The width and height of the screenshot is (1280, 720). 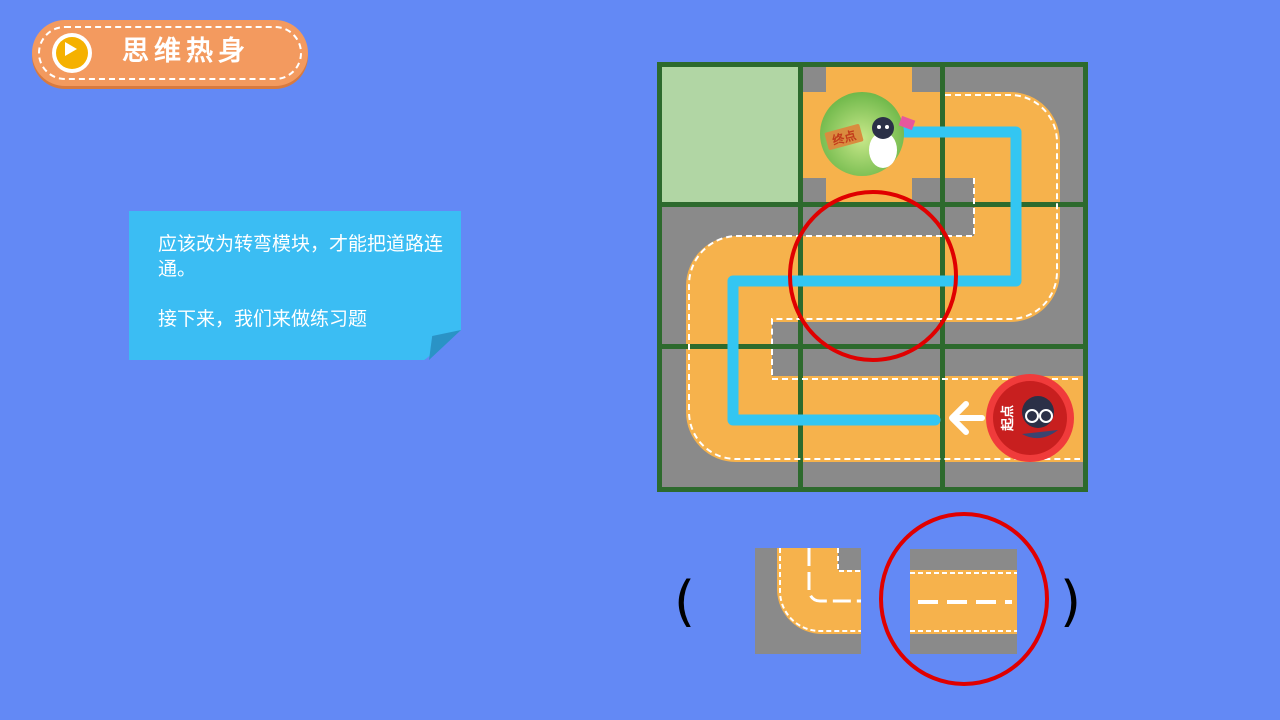 I want to click on empty-tile, so click(x=730, y=134).